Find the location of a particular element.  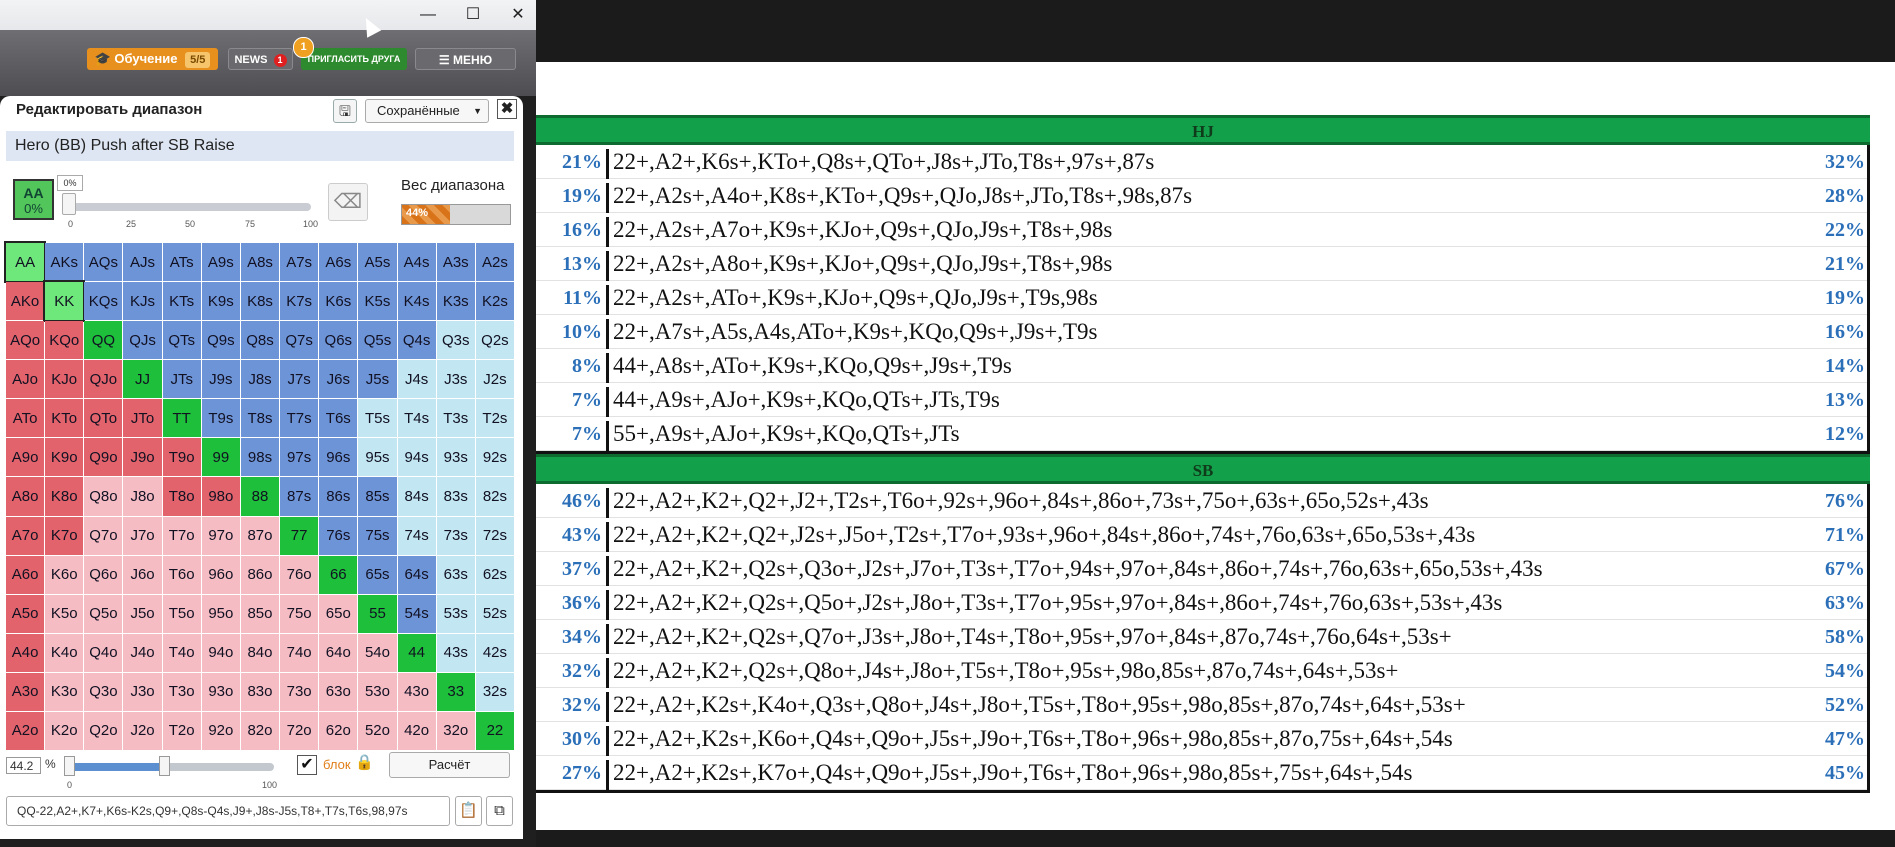

hand-cell: ATs is located at coordinates (181, 262).